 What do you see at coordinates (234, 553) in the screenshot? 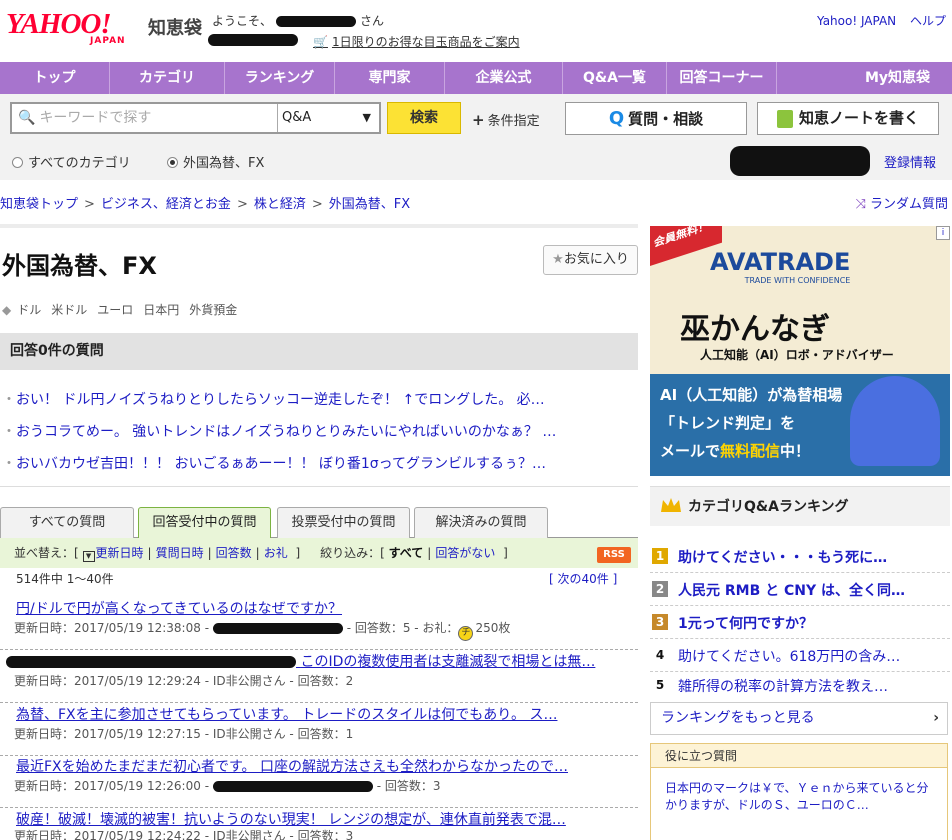
I see `sort-answers: 回答数` at bounding box center [234, 553].